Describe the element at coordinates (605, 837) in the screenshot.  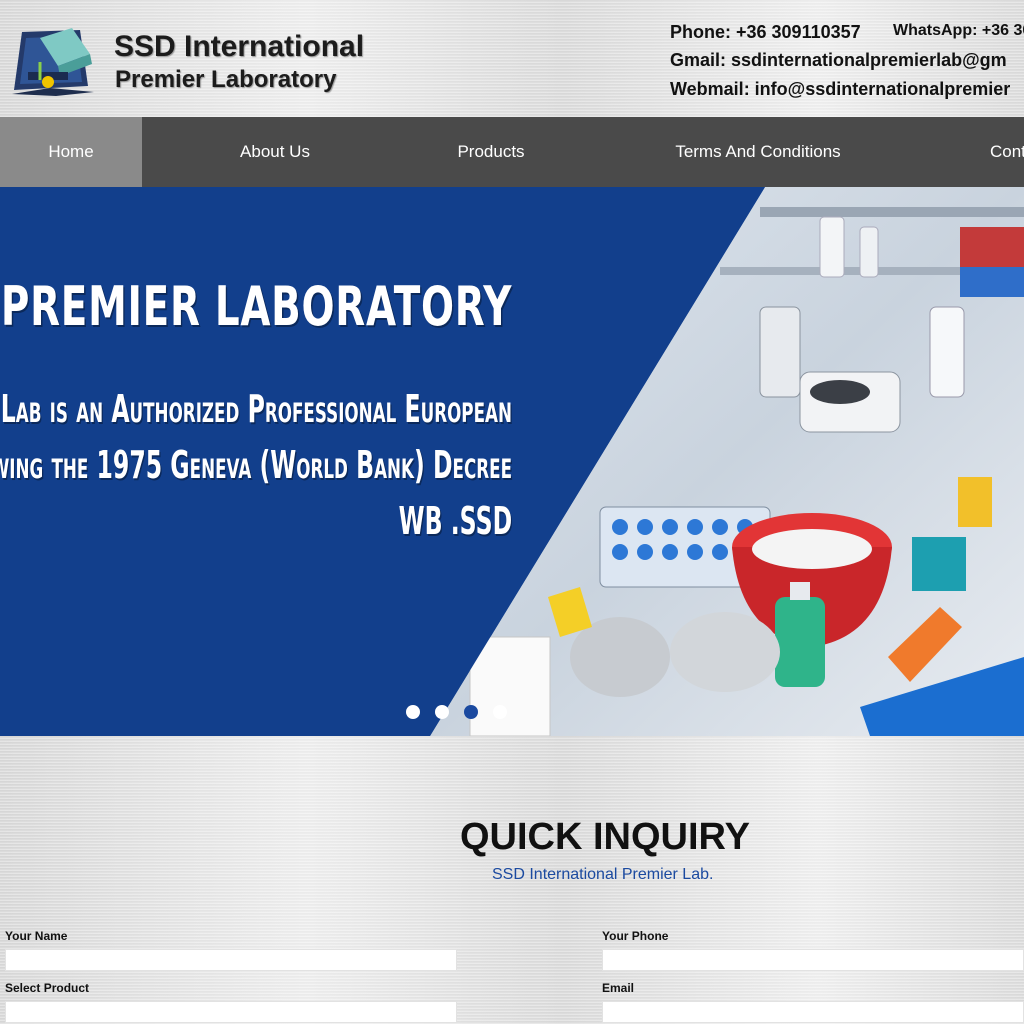
I see `inquiry-title: QUICK INQUIRY` at that location.